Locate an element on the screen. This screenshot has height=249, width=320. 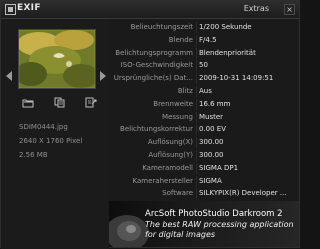
exif-label: Auflösung(X) is located at coordinates (170, 142).